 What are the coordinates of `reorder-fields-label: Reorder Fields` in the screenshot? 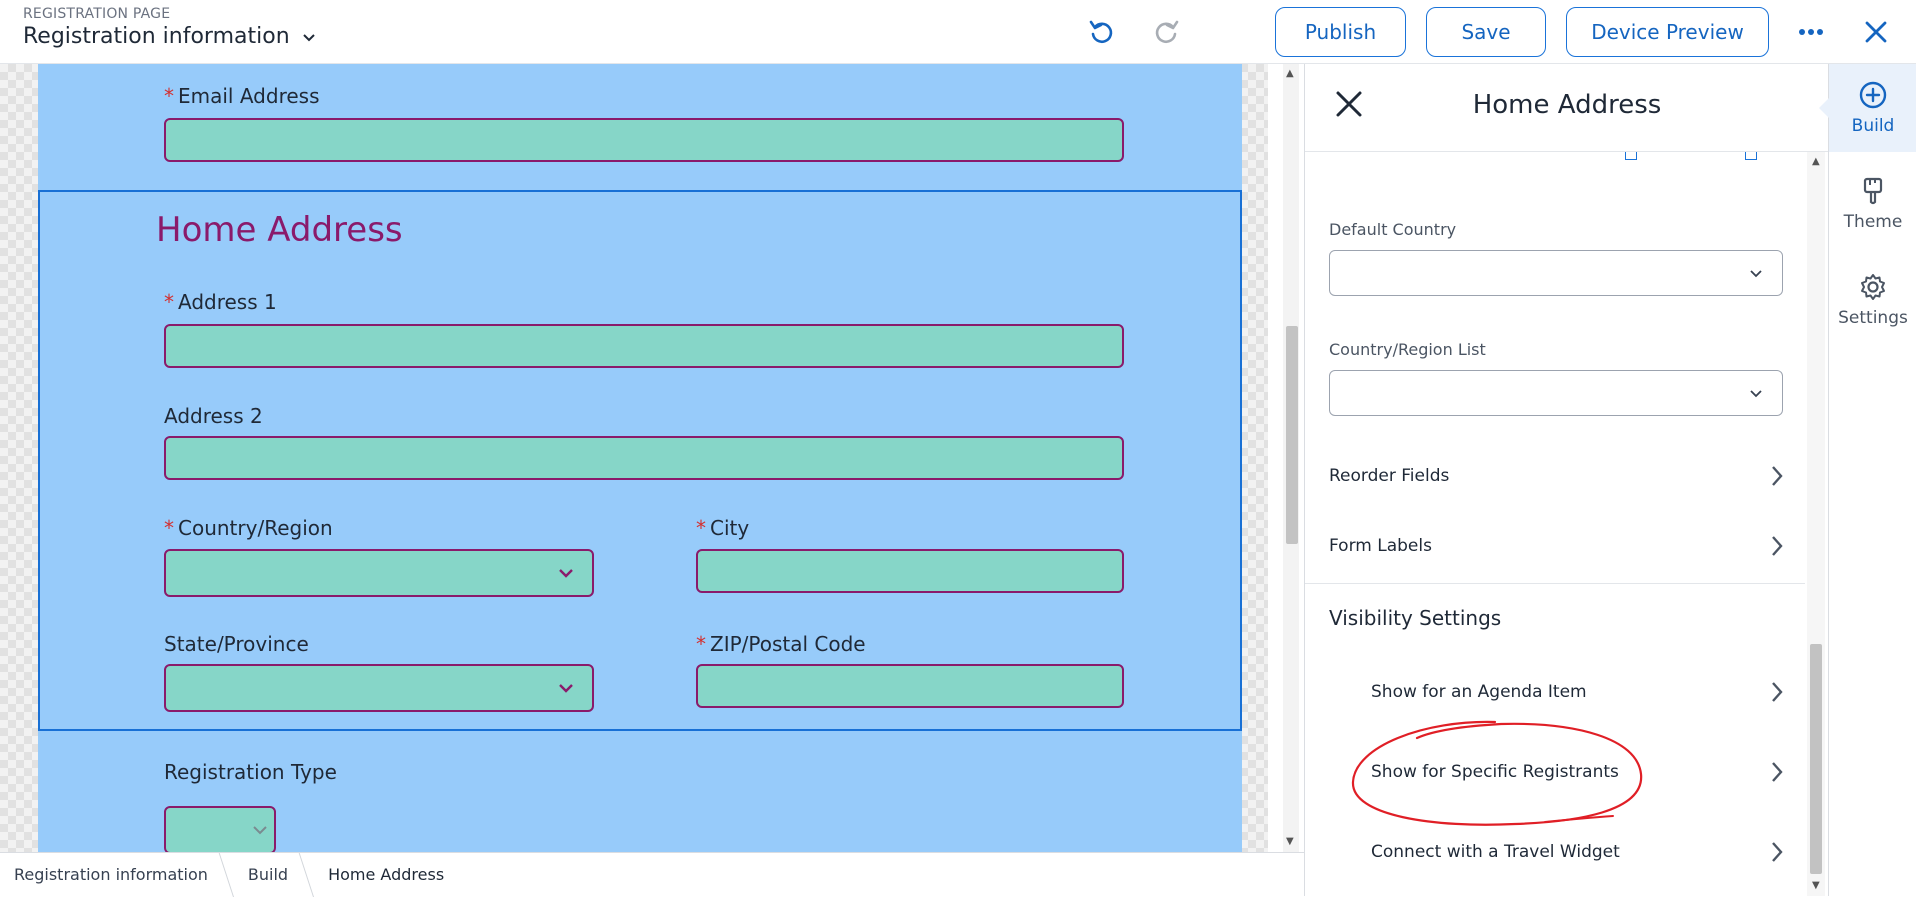 It's located at (1389, 476).